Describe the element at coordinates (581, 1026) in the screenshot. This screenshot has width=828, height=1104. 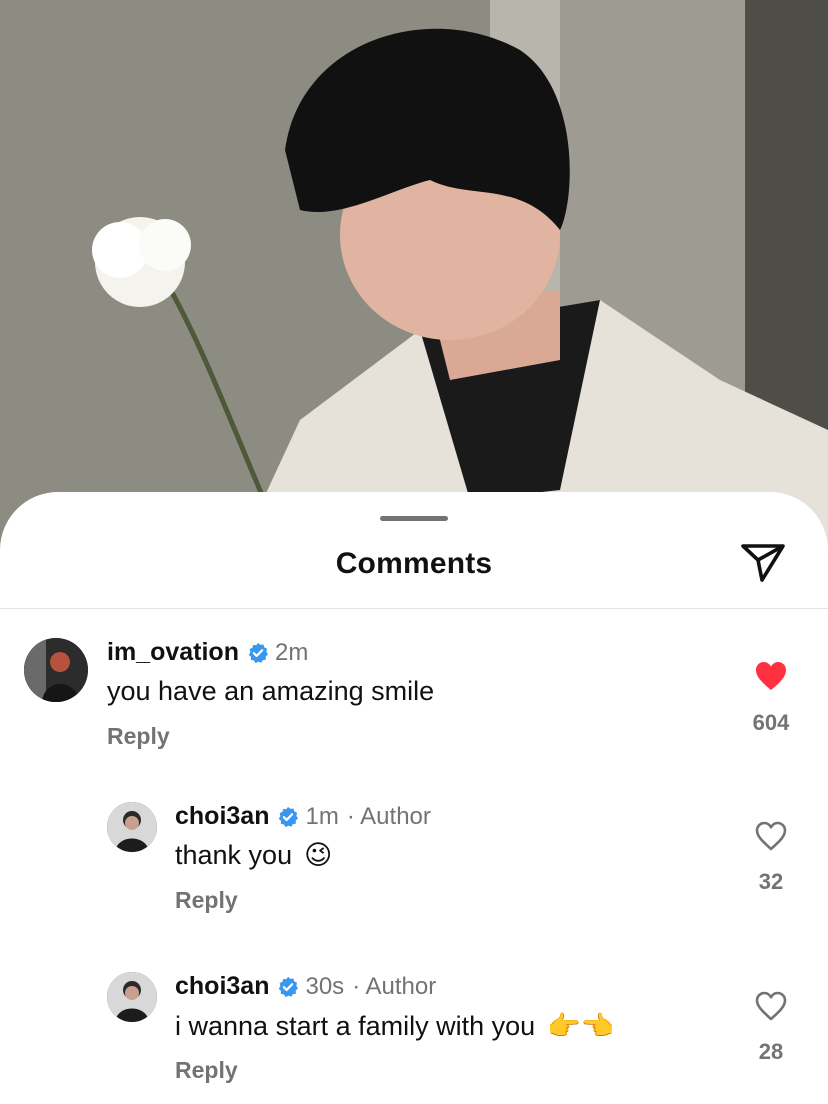
I see `pointing-fingers-emoji: 👉👈` at that location.